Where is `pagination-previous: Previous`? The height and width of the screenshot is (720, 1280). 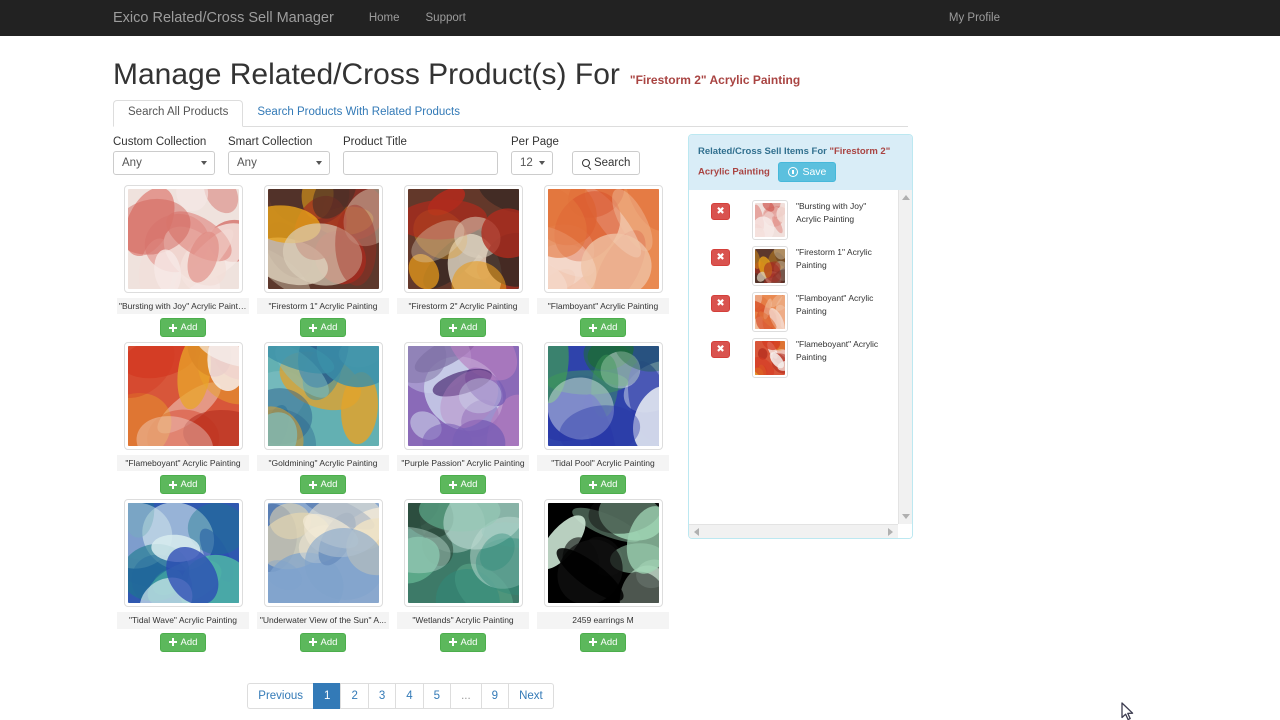
pagination-previous: Previous is located at coordinates (280, 695).